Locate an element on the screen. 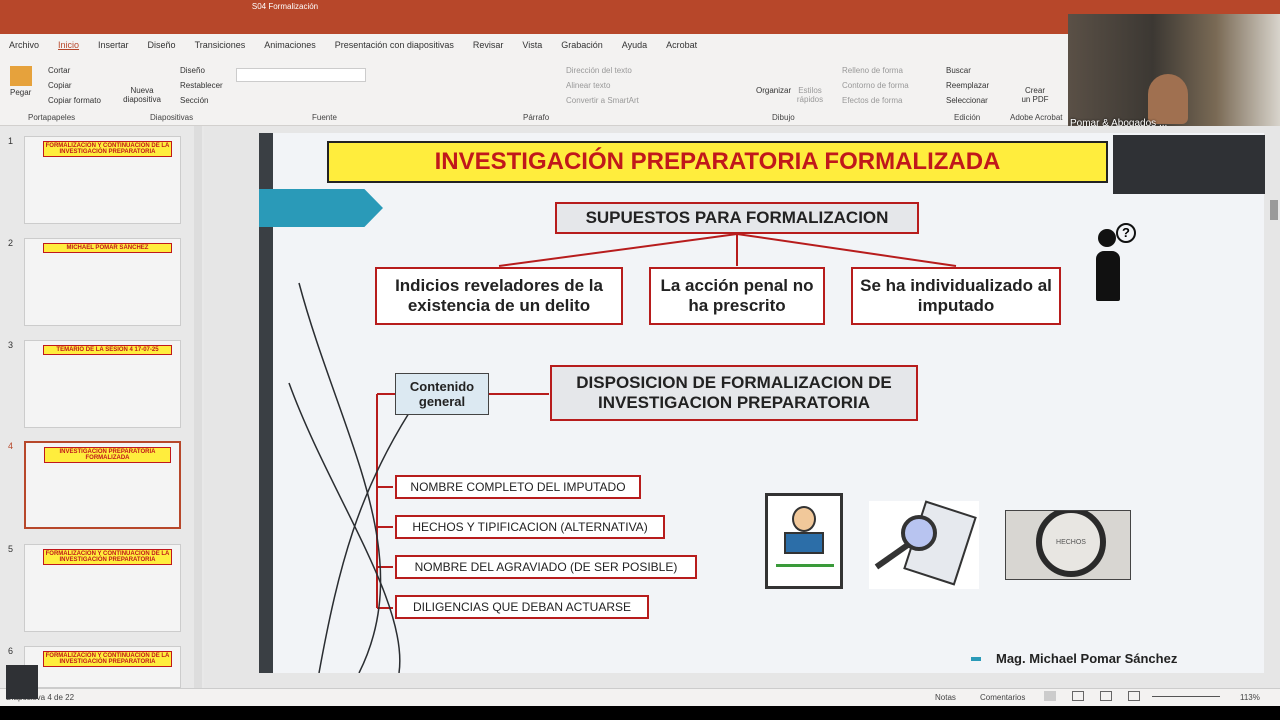 This screenshot has width=1280, height=720. tab-revisar: Revisar is located at coordinates (489, 48).